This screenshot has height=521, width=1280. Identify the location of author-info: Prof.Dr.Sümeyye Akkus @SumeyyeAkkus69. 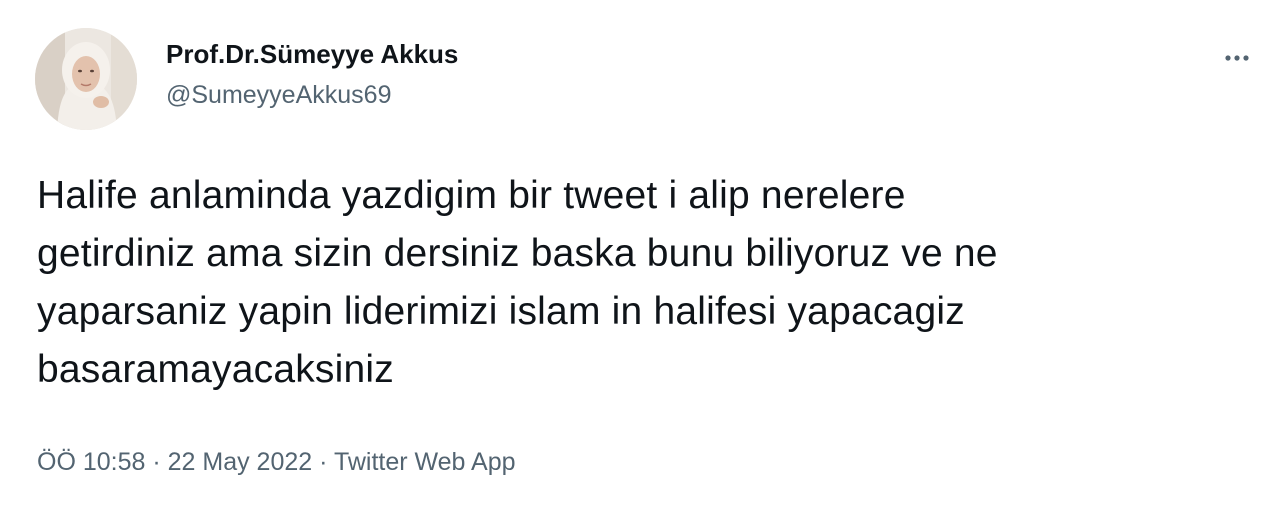
(312, 74).